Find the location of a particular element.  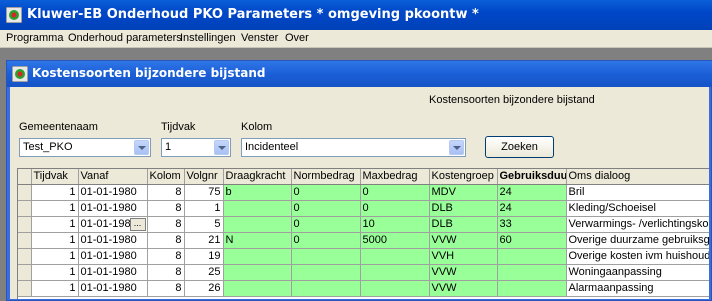

table-row: 1 01-01-1980 8 1 0 0 DLB 24 Kleding/Schoeisel is located at coordinates (363, 208).